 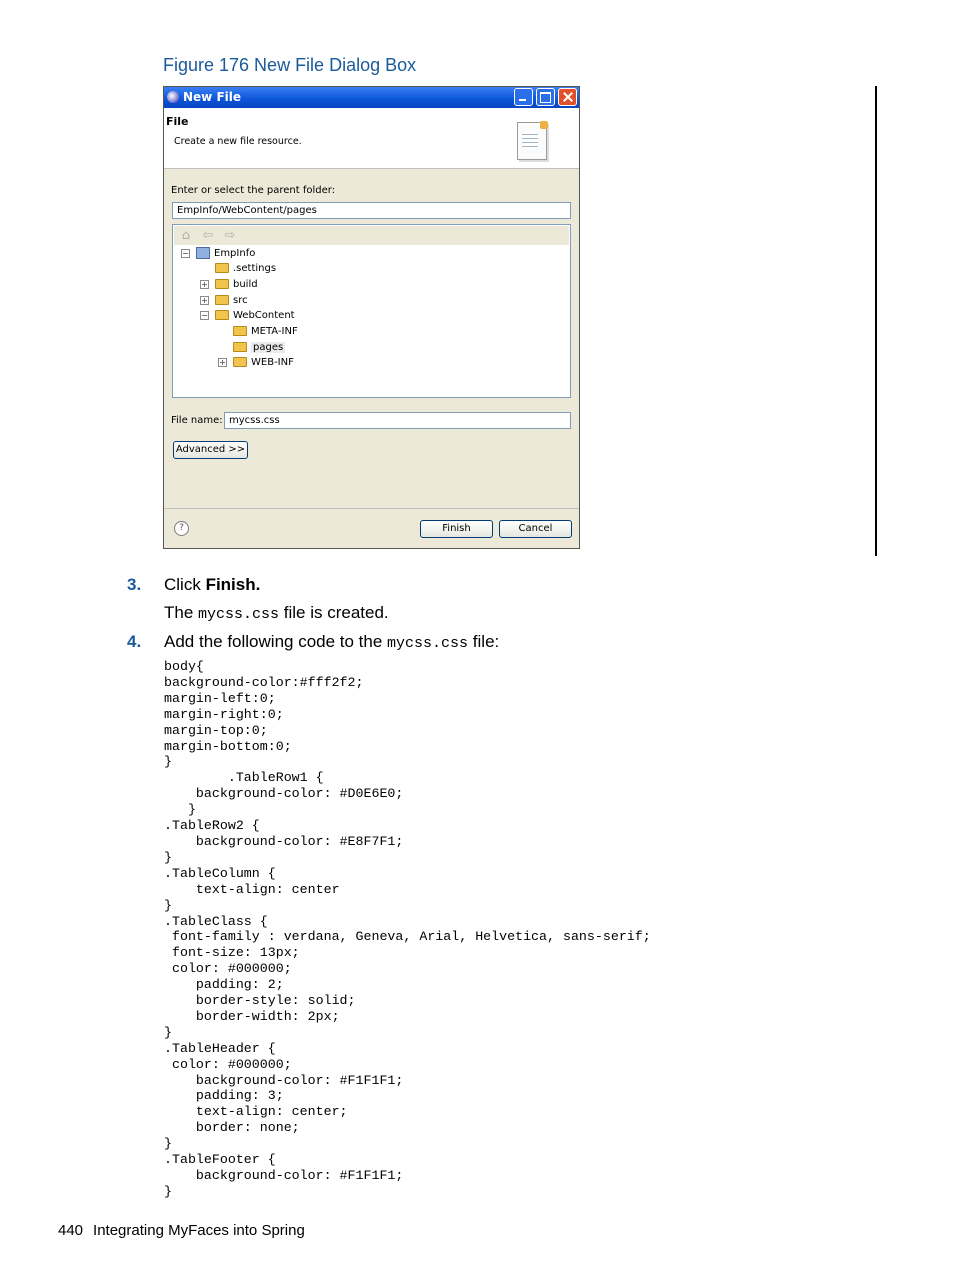 I want to click on advanced-button: Advanced >>, so click(x=210, y=450).